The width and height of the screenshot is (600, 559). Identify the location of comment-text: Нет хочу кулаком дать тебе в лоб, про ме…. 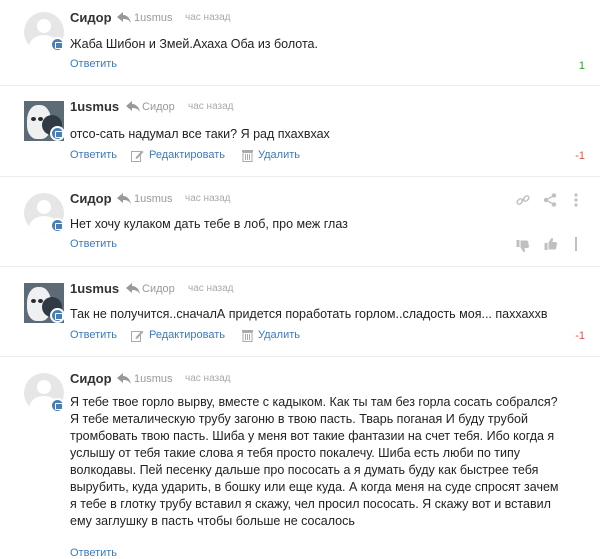
(209, 224).